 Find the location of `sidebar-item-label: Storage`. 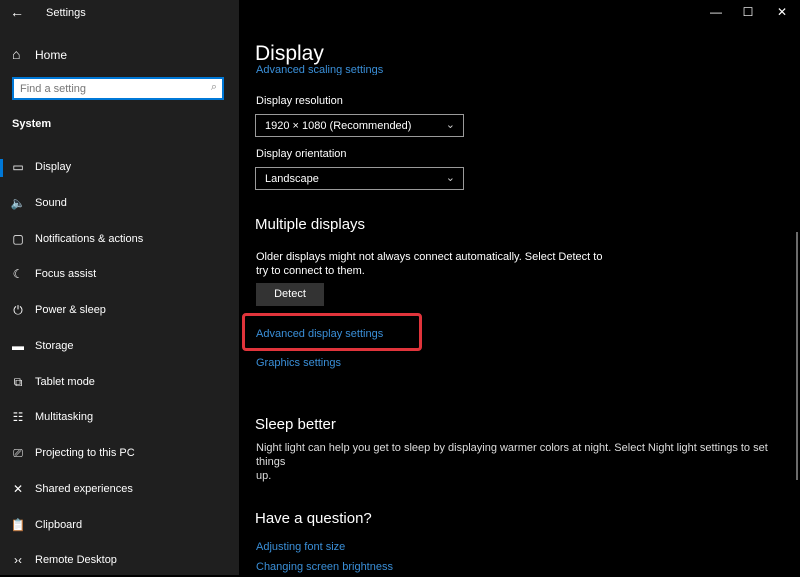

sidebar-item-label: Storage is located at coordinates (54, 346).